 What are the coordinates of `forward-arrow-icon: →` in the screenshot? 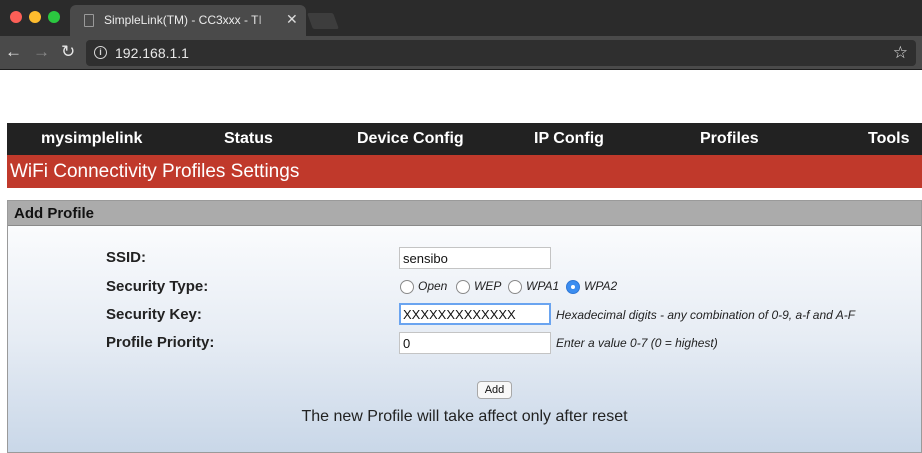 It's located at (41, 52).